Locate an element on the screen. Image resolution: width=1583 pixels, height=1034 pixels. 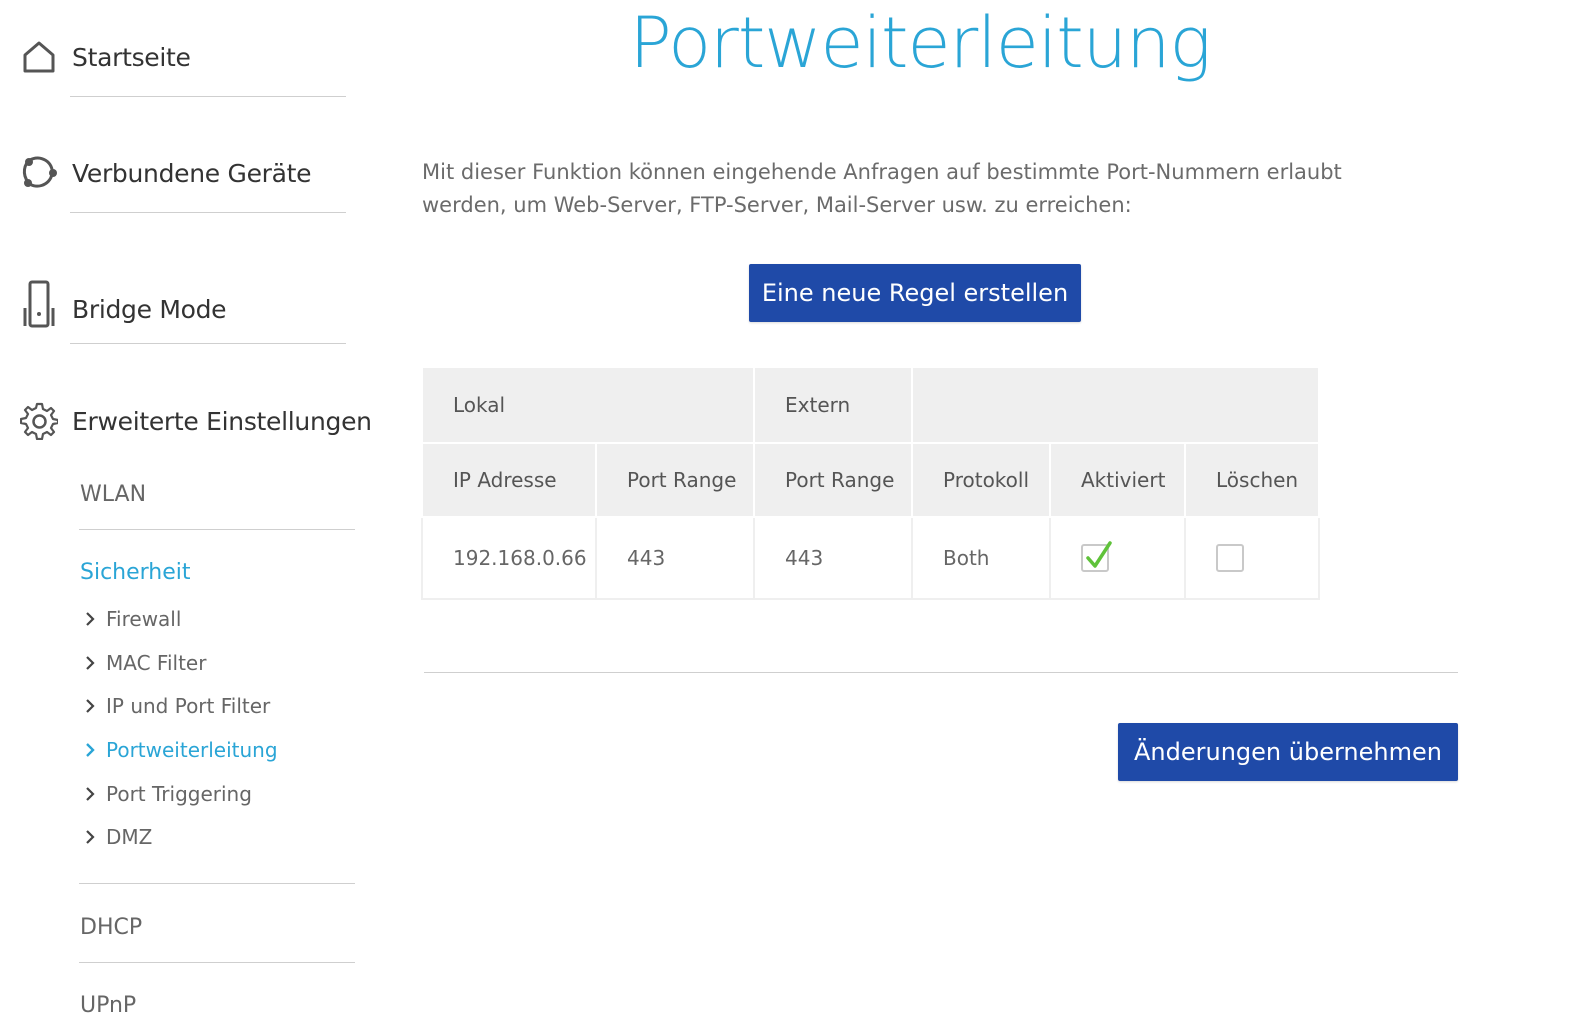
delete-checkbox is located at coordinates (1230, 558).